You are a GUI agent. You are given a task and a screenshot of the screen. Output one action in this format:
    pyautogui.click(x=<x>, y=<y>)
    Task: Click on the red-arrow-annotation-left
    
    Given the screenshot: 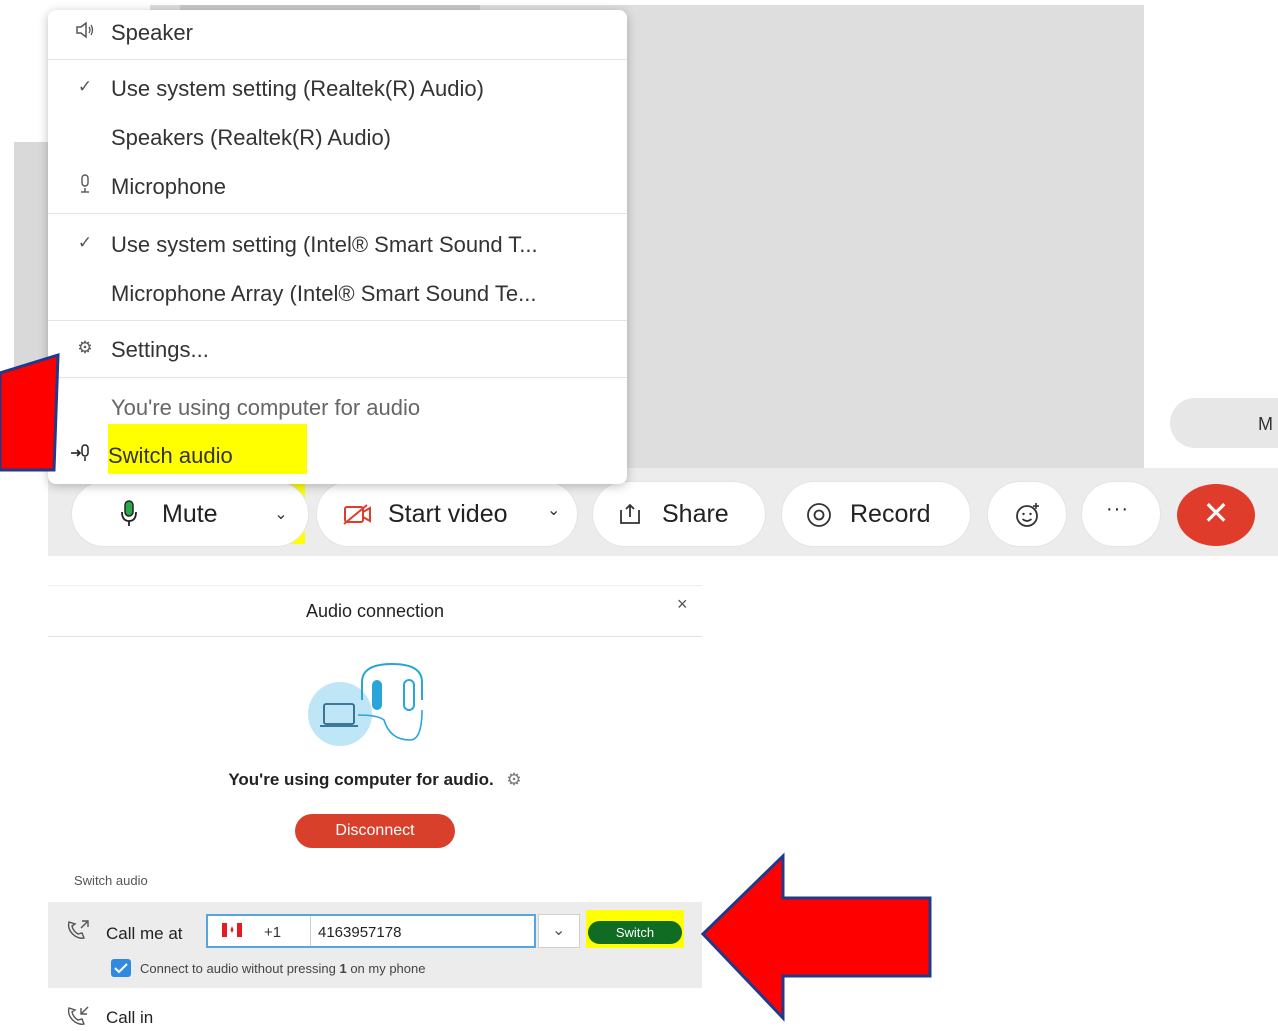 What is the action you would take?
    pyautogui.click(x=816, y=937)
    